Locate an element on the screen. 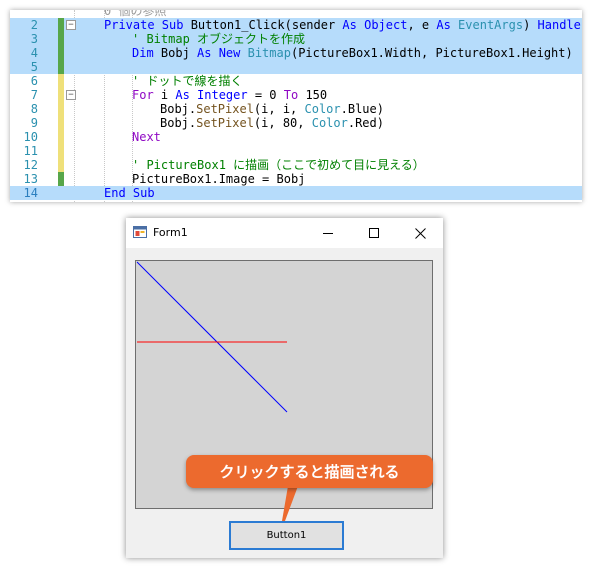  code-token: Next is located at coordinates (146, 137).